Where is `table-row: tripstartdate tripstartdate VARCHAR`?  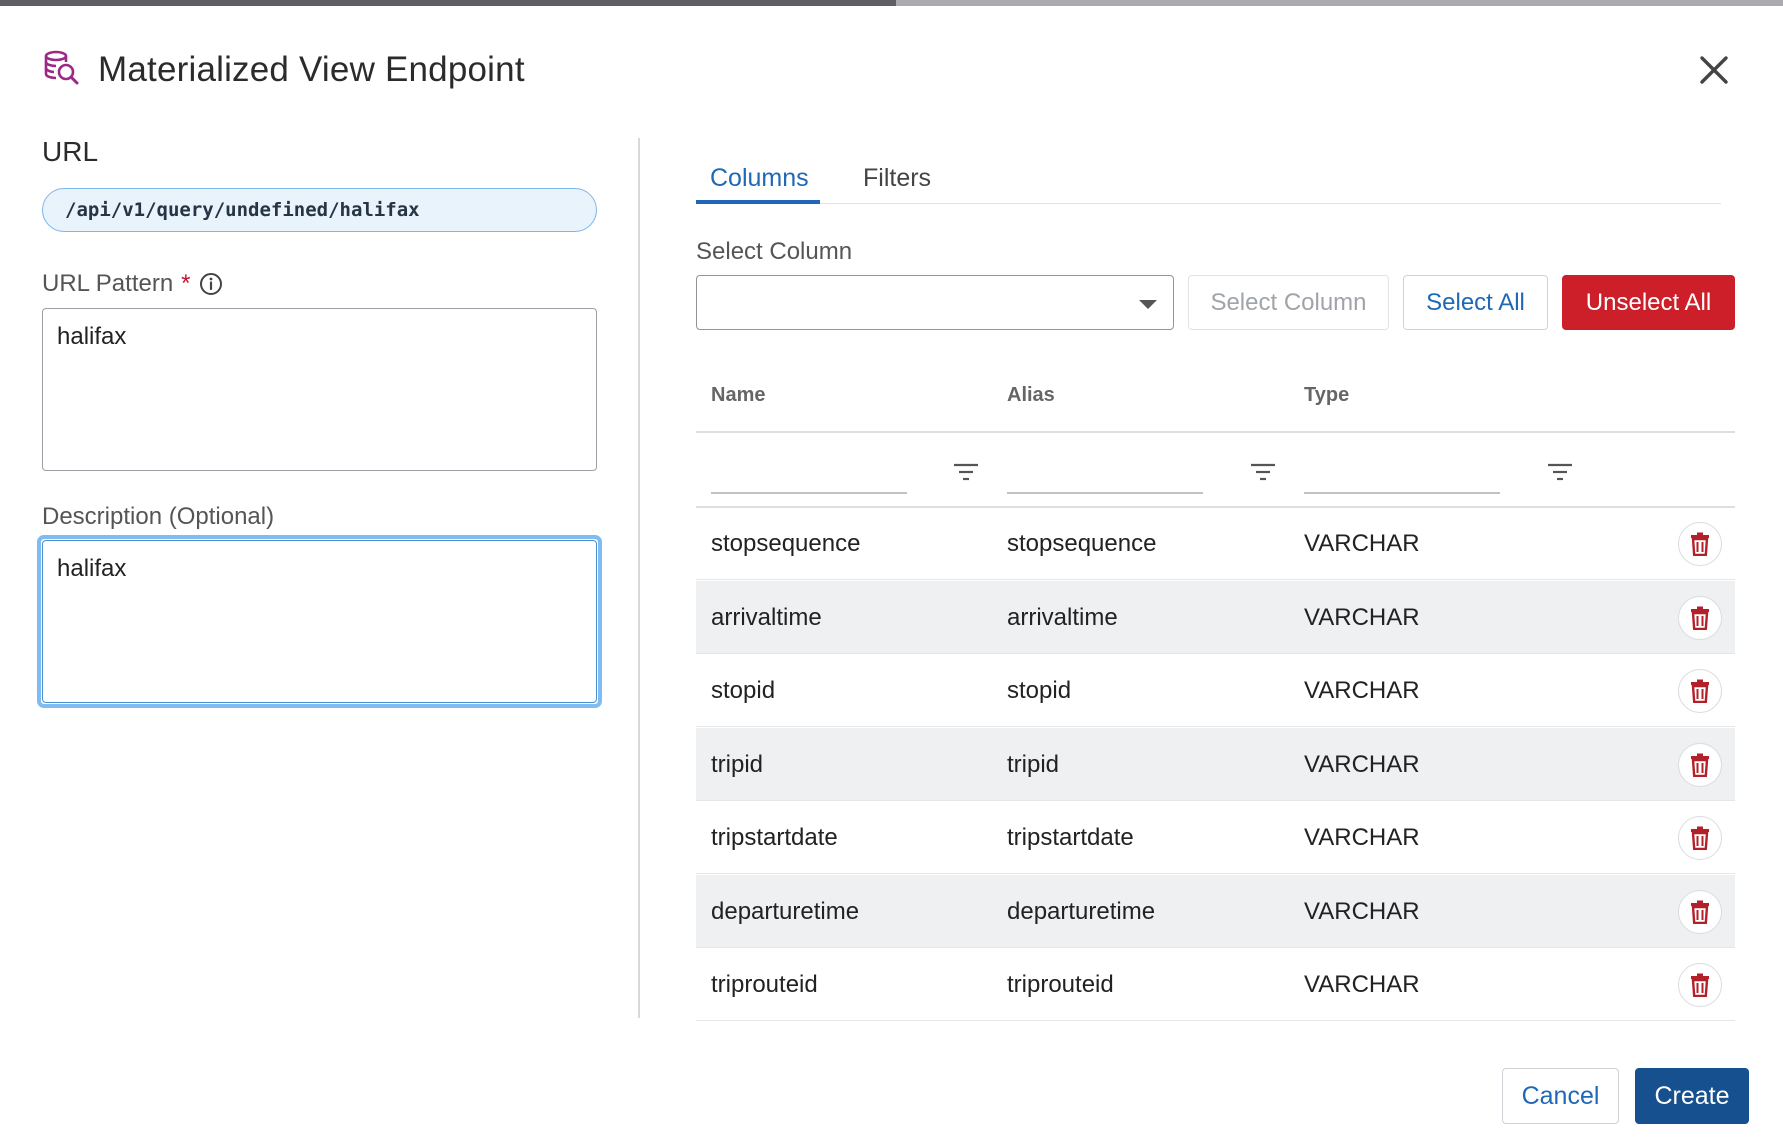
table-row: tripstartdate tripstartdate VARCHAR is located at coordinates (1215, 837).